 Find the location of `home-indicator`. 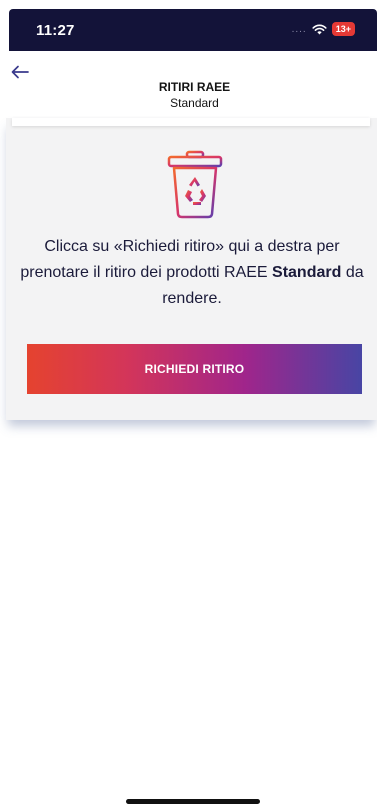

home-indicator is located at coordinates (193, 801).